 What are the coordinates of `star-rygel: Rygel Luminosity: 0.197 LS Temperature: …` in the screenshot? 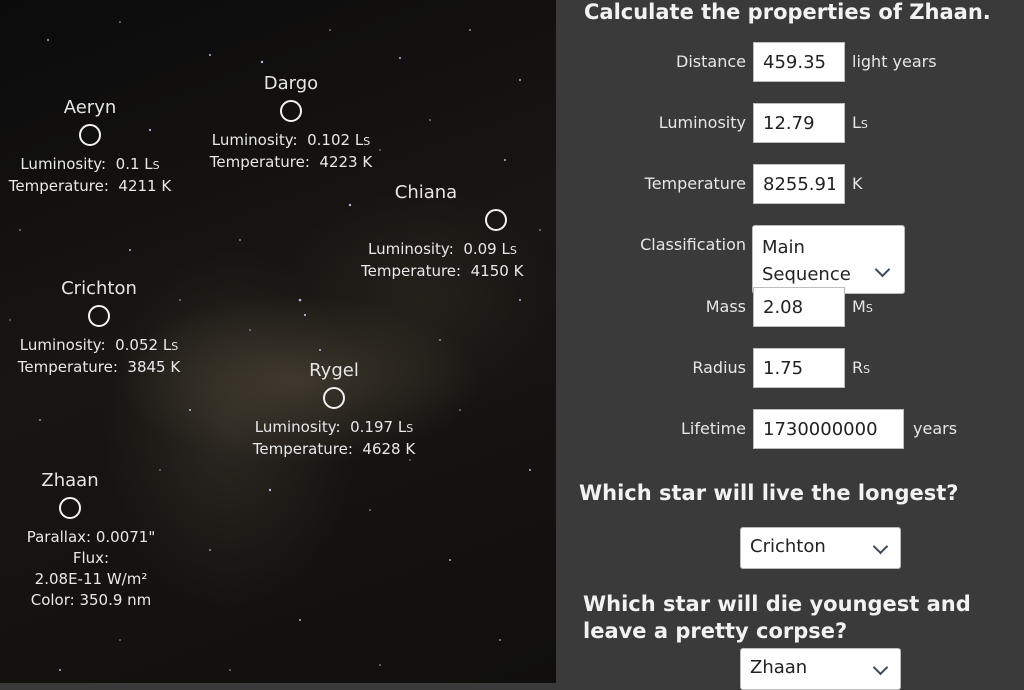 It's located at (334, 410).